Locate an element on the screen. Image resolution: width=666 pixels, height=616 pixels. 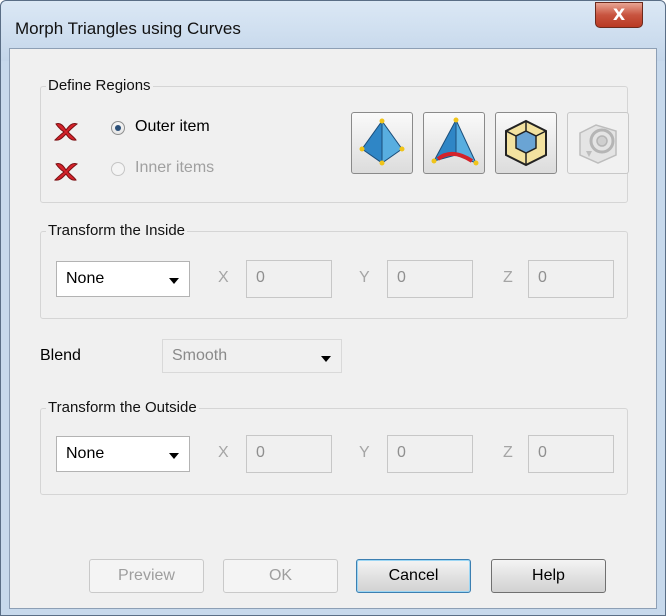
outside-x-label: X is located at coordinates (223, 452).